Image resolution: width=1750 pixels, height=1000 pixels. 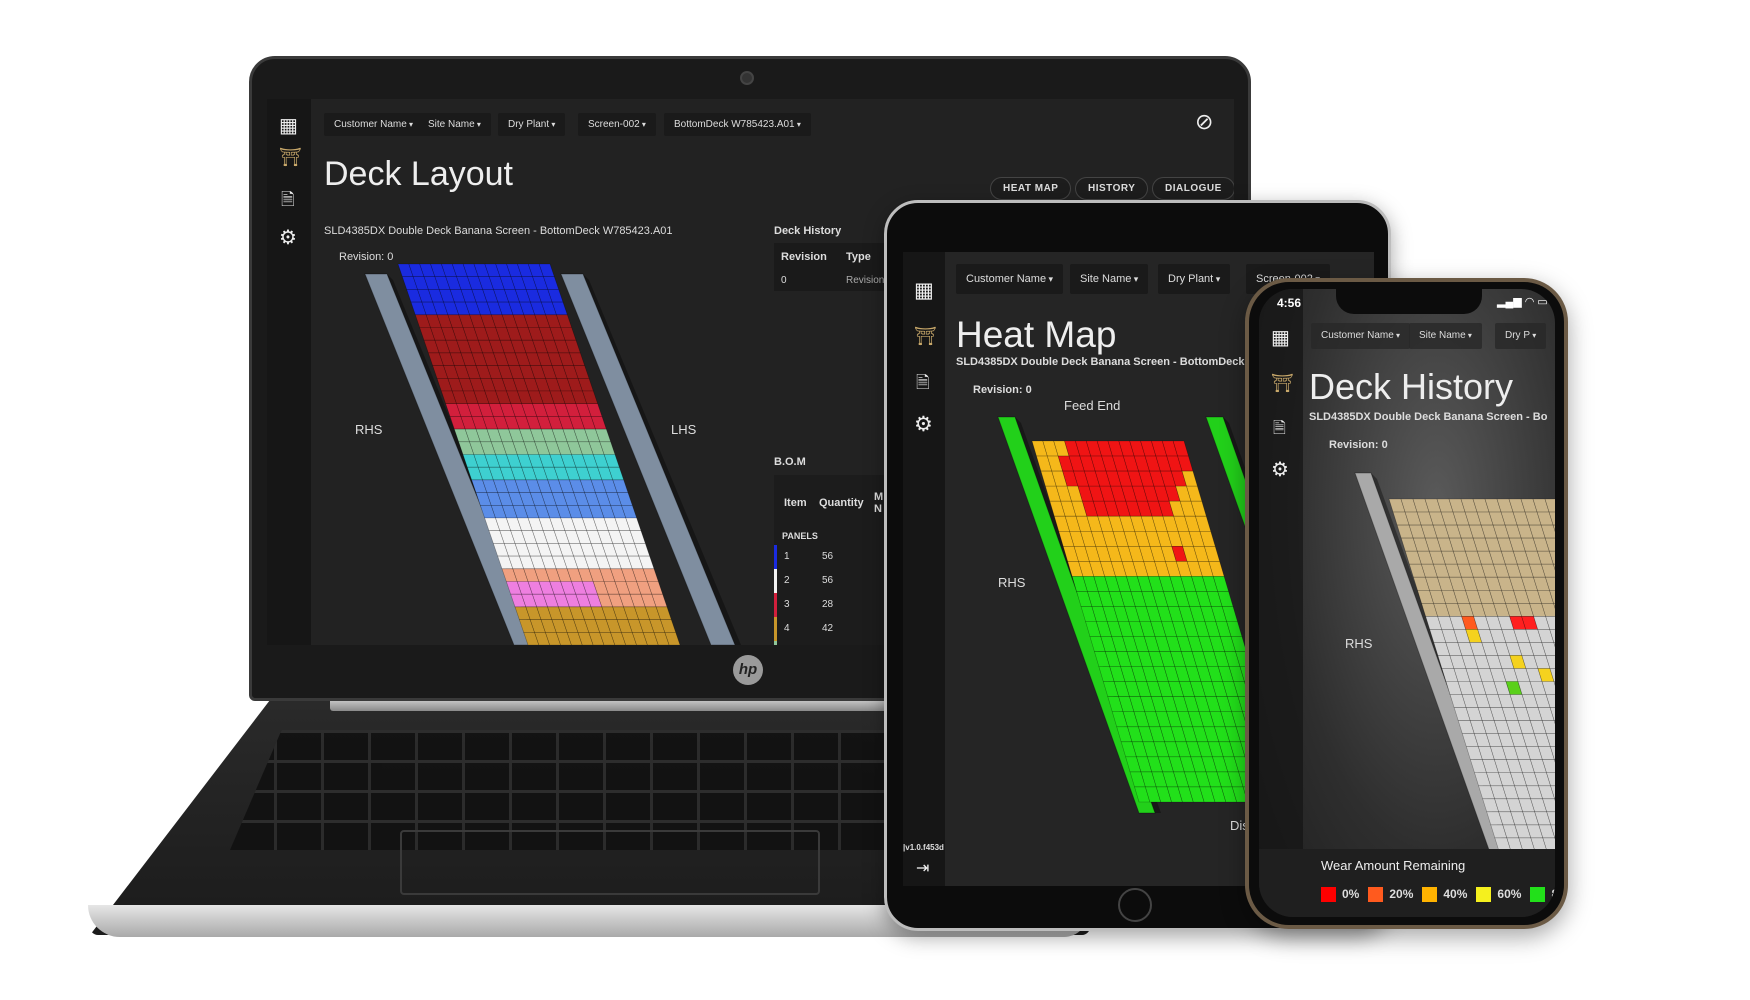 What do you see at coordinates (834, 643) in the screenshot?
I see `bom-row: 5 28` at bounding box center [834, 643].